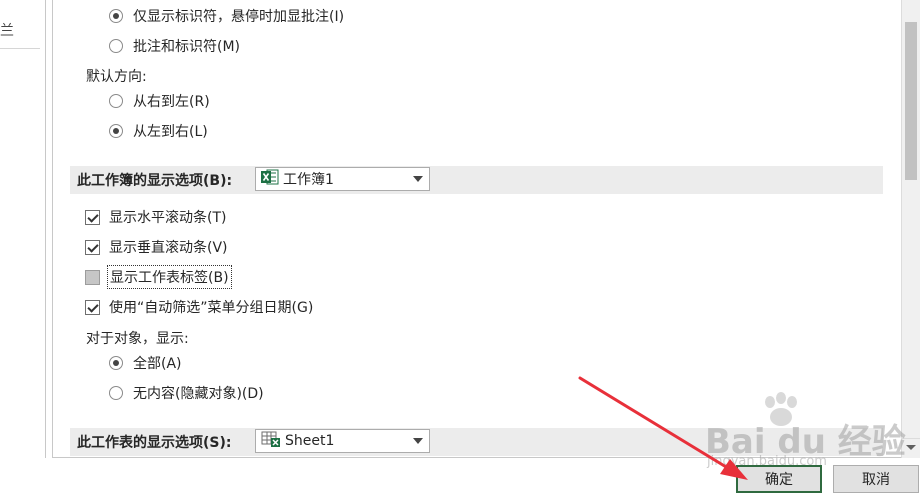 This screenshot has width=924, height=496. What do you see at coordinates (476, 180) in the screenshot?
I see `workbook-display-section-header: 此工作簿的显示选项(B):` at bounding box center [476, 180].